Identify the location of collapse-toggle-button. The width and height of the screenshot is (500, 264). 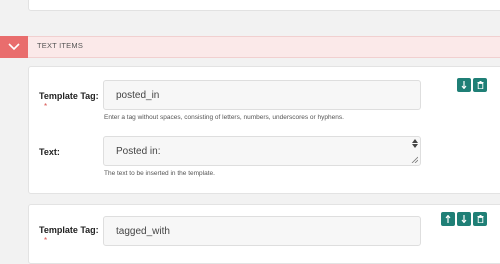
(14, 47).